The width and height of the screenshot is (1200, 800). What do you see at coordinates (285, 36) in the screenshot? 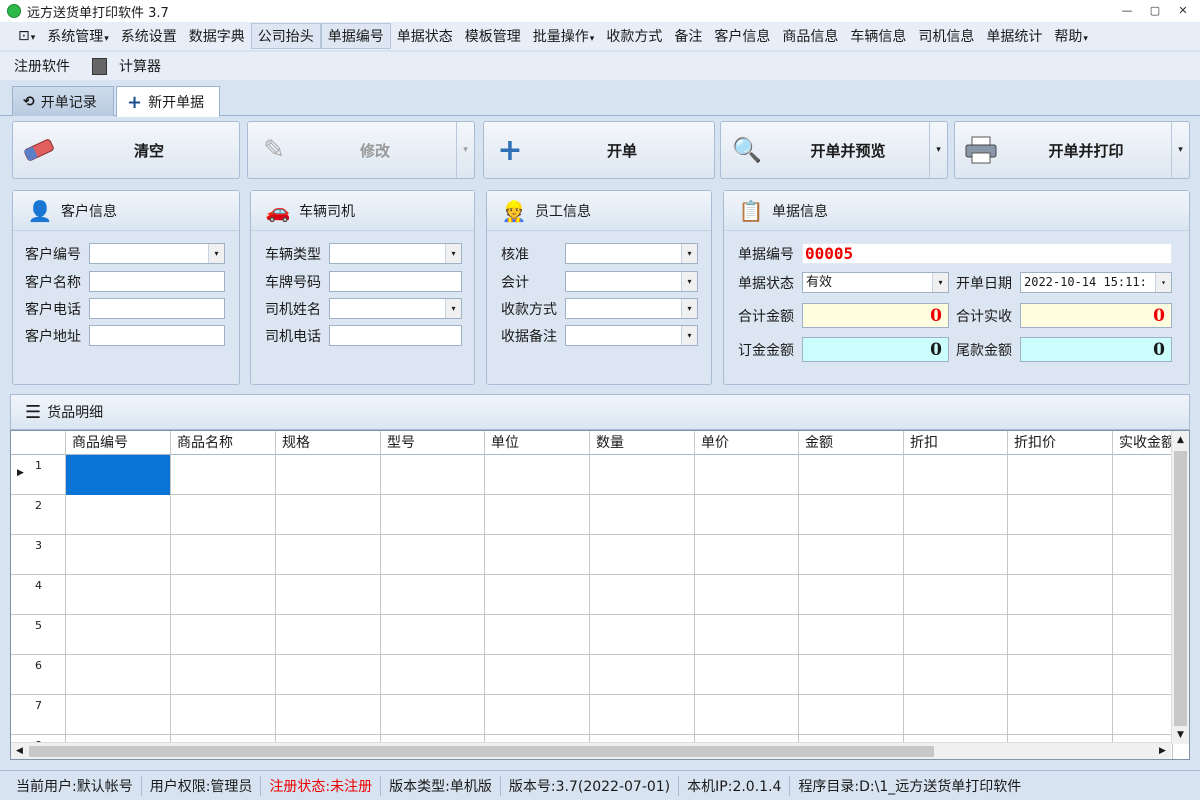
I see `menu-company-header: 公司抬头` at bounding box center [285, 36].